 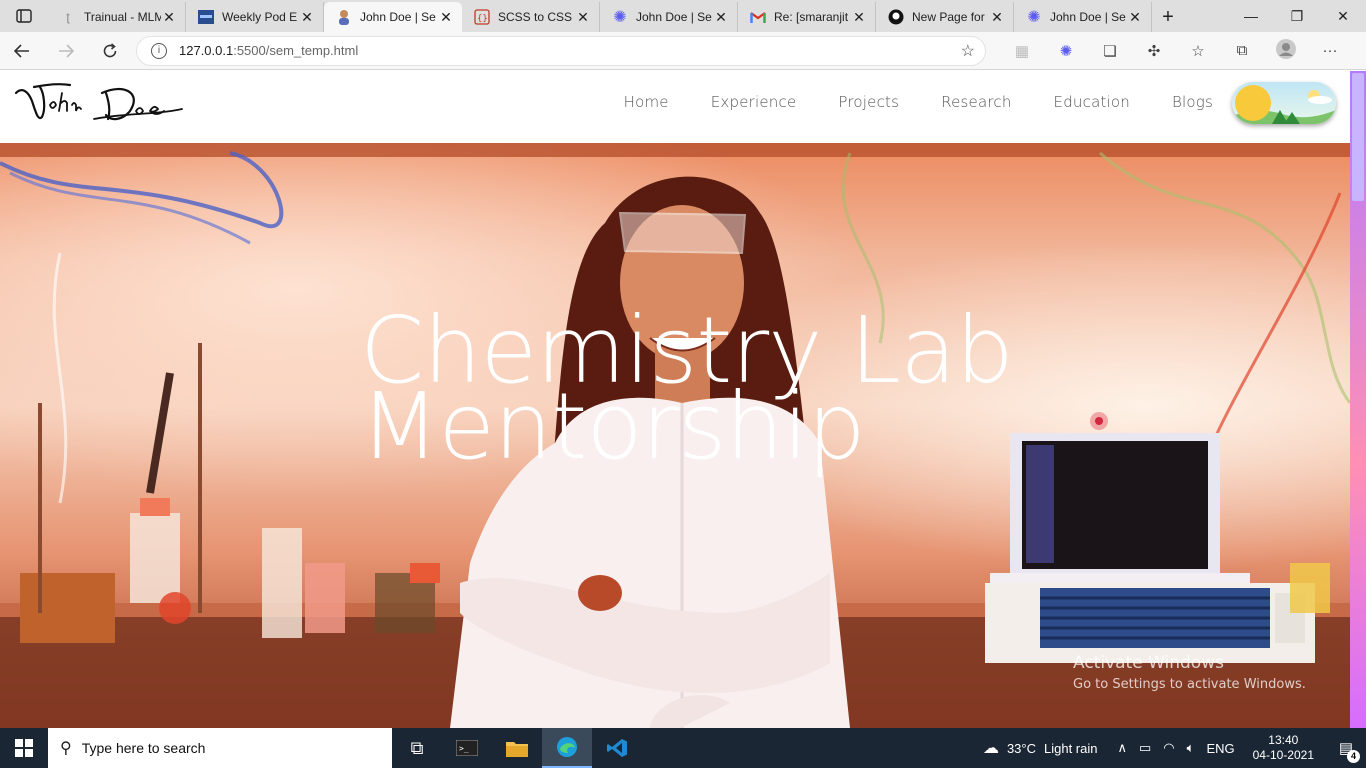 I want to click on watermark-subtitle: Go to Settings to activate Windows., so click(x=1189, y=684).